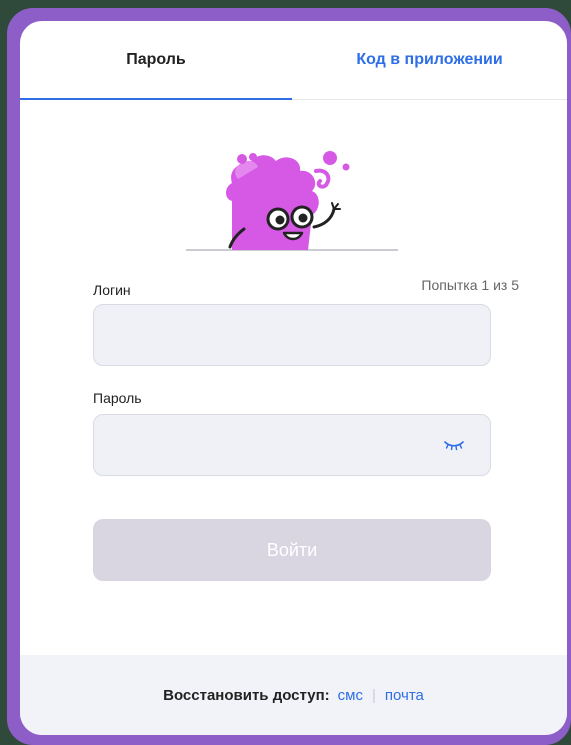  I want to click on email-link: почта, so click(404, 695).